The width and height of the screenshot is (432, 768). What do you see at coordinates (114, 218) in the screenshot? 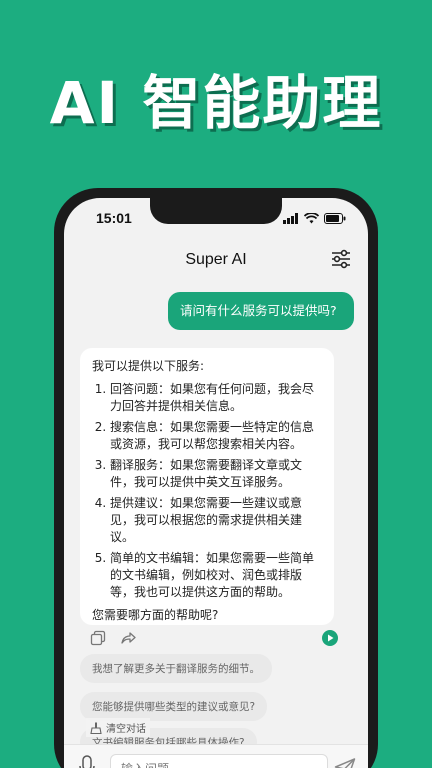
I see `status-time: 15:01` at bounding box center [114, 218].